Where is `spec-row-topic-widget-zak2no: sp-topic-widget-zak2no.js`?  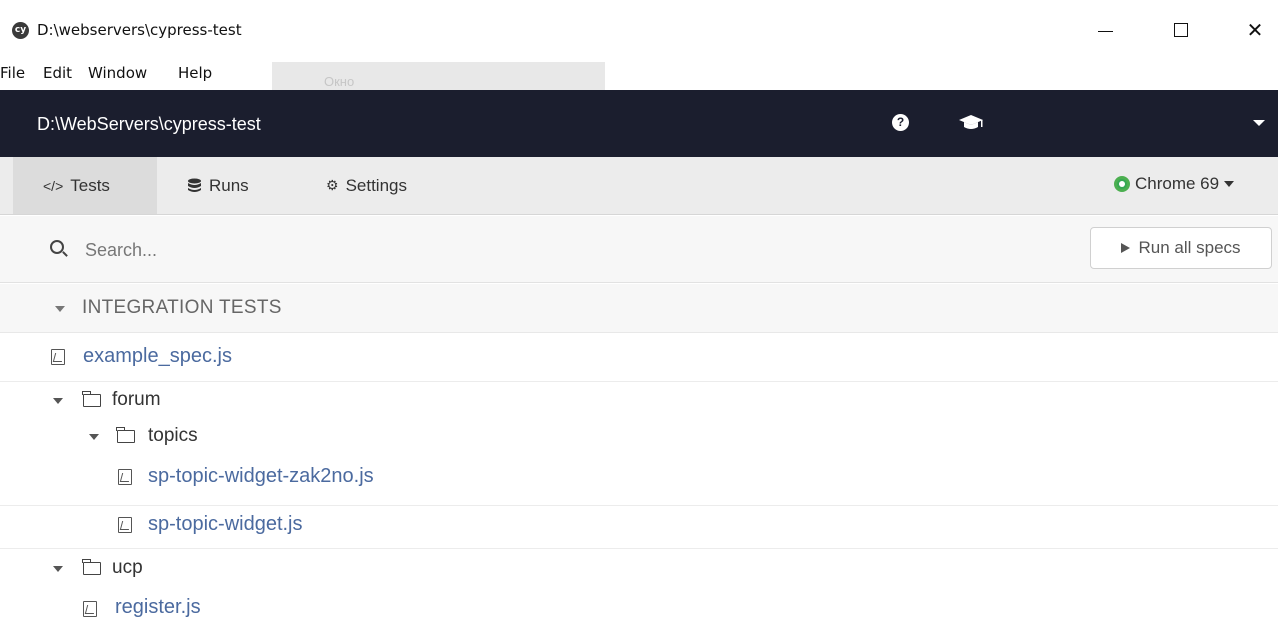 spec-row-topic-widget-zak2no: sp-topic-widget-zak2no.js is located at coordinates (639, 481).